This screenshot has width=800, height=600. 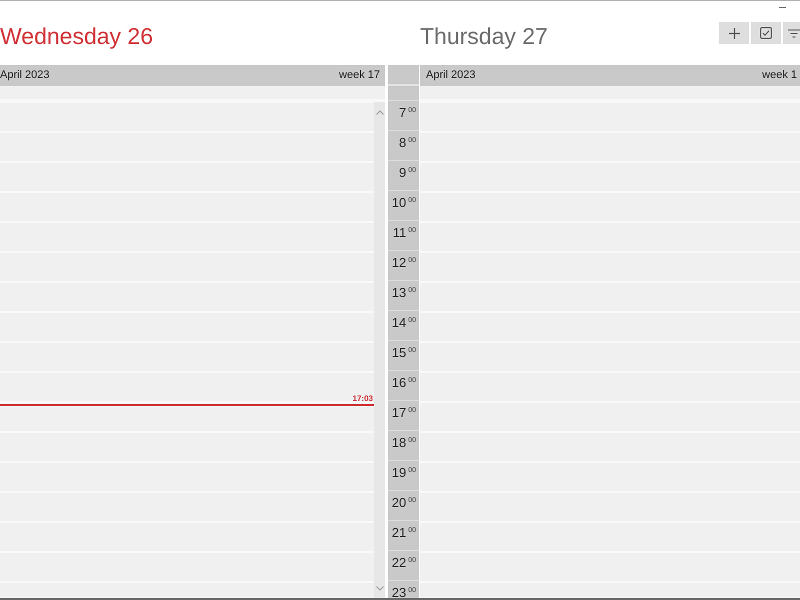 I want to click on hour-label: 7$^{00}$, so click(x=407, y=112).